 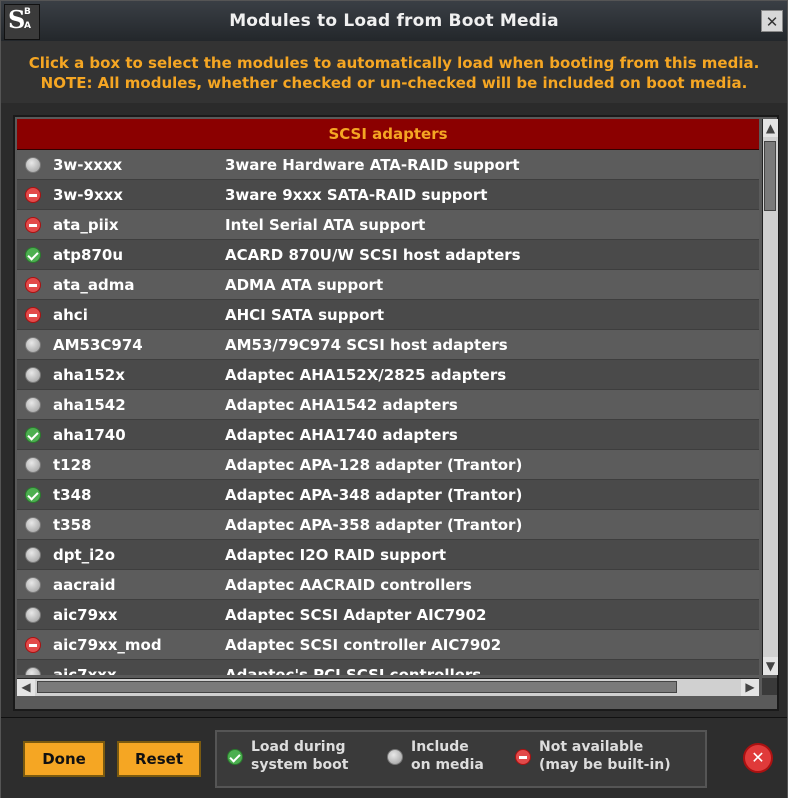 I want to click on module-row-3w-xxxx: 3w-xxxx 3ware Hardware ATA-RAID support, so click(x=388, y=165).